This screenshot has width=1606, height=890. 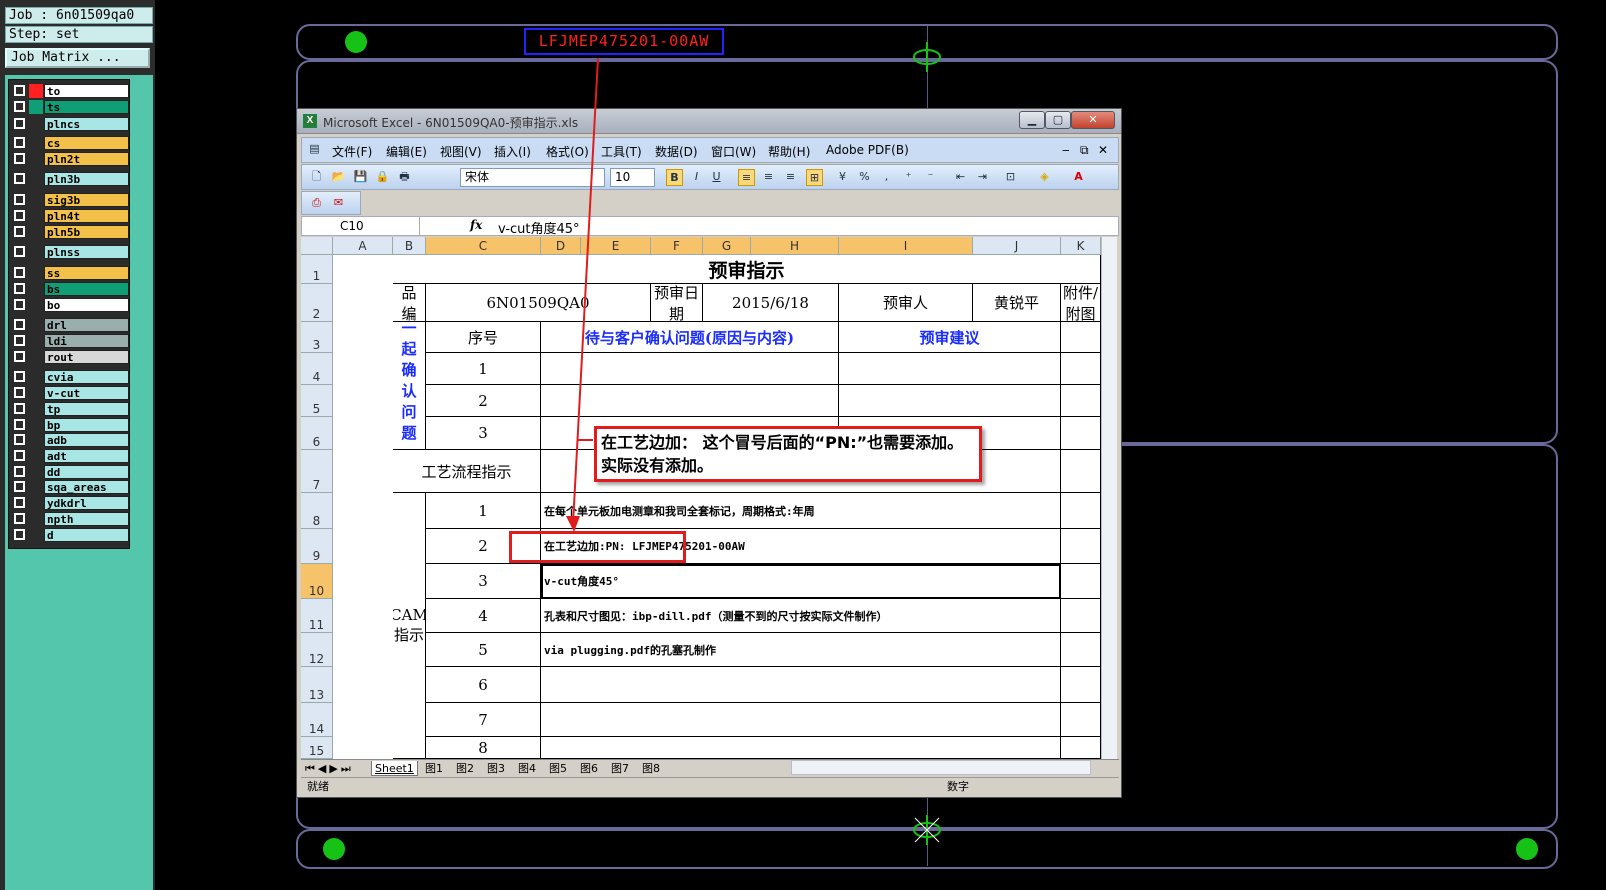 What do you see at coordinates (589, 768) in the screenshot?
I see `sheet-tab: 图6` at bounding box center [589, 768].